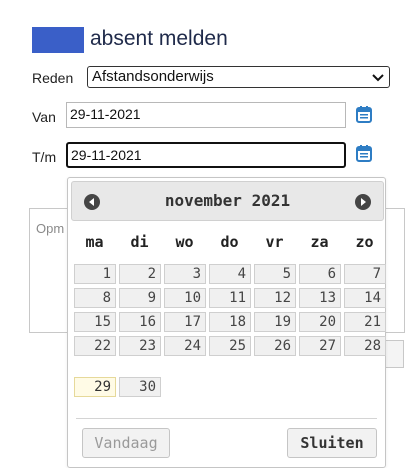 The width and height of the screenshot is (418, 468). I want to click on calendar-day: 30, so click(140, 387).